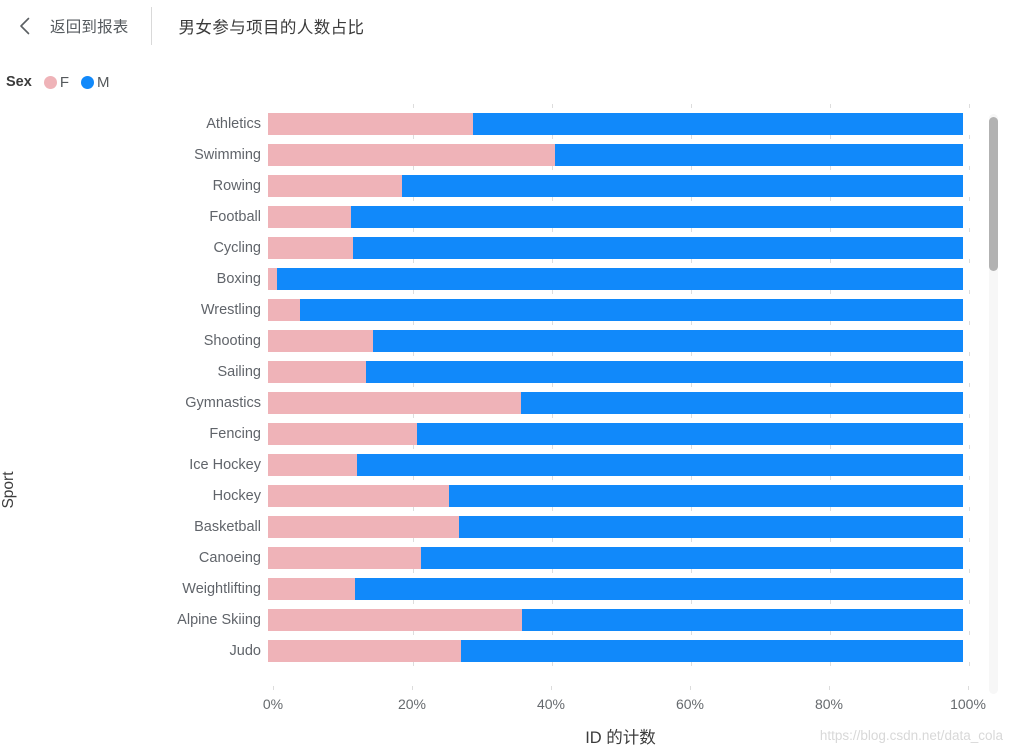 The height and width of the screenshot is (756, 1009). What do you see at coordinates (245, 650) in the screenshot?
I see `y-axis-tick-label: Judo` at bounding box center [245, 650].